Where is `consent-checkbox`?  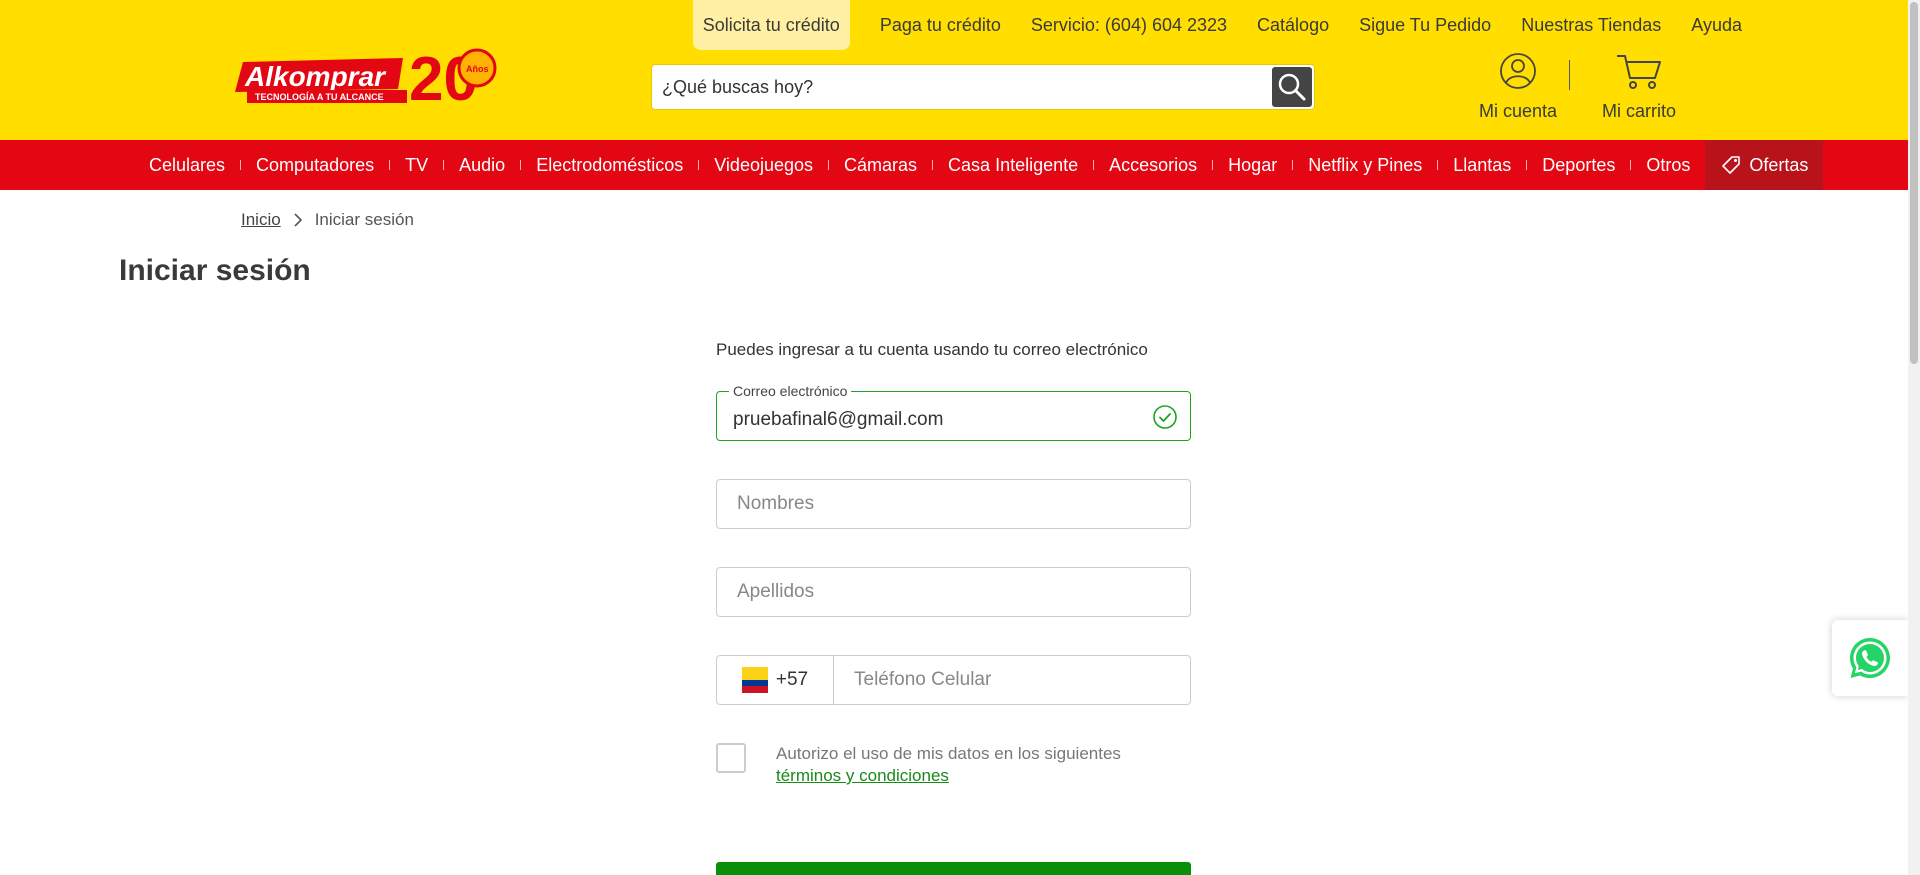 consent-checkbox is located at coordinates (731, 758).